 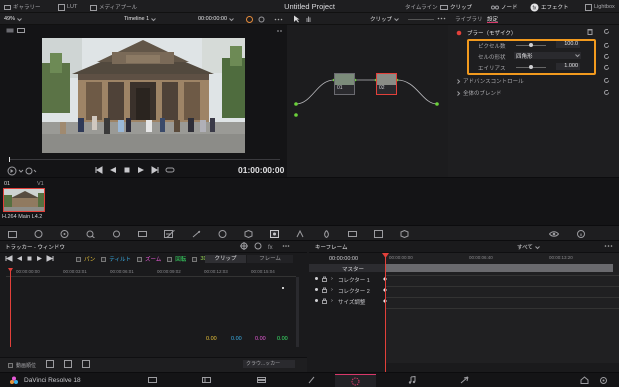 I want to click on primaries-icon, so click(x=90, y=234).